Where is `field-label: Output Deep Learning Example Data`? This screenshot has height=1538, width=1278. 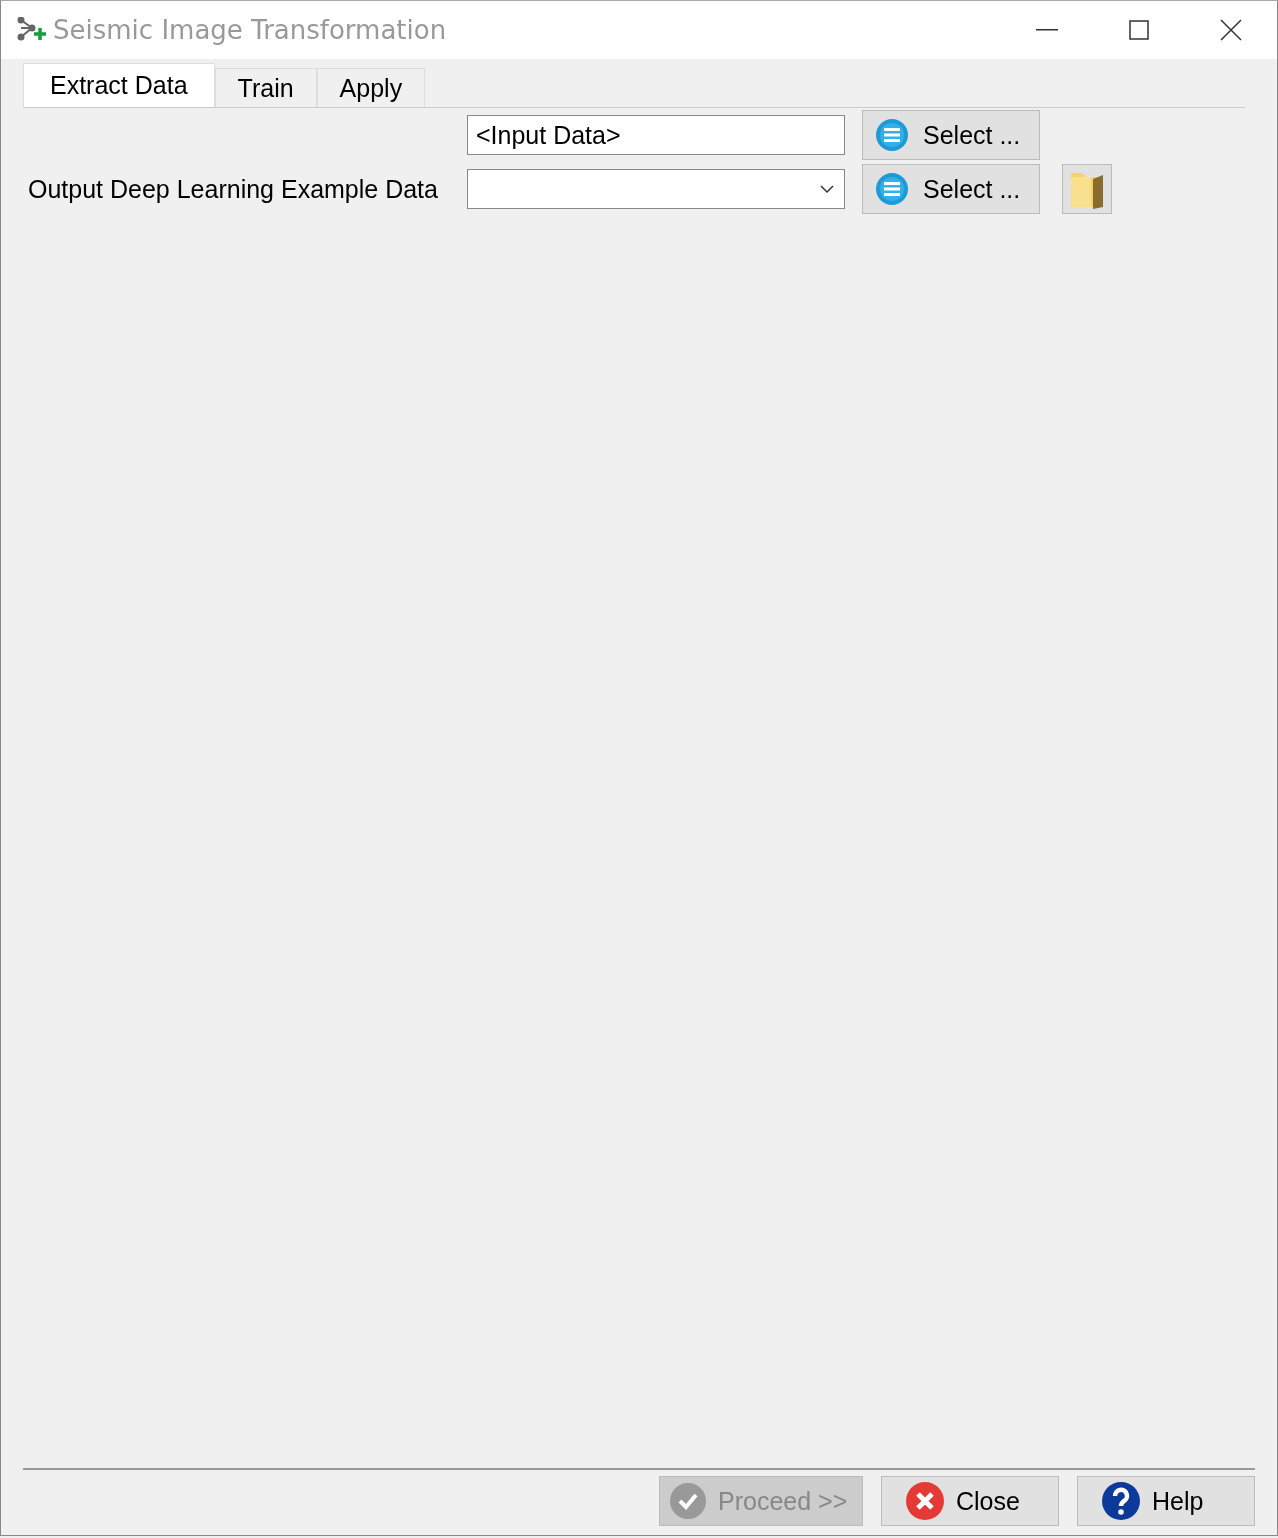 field-label: Output Deep Learning Example Data is located at coordinates (233, 188).